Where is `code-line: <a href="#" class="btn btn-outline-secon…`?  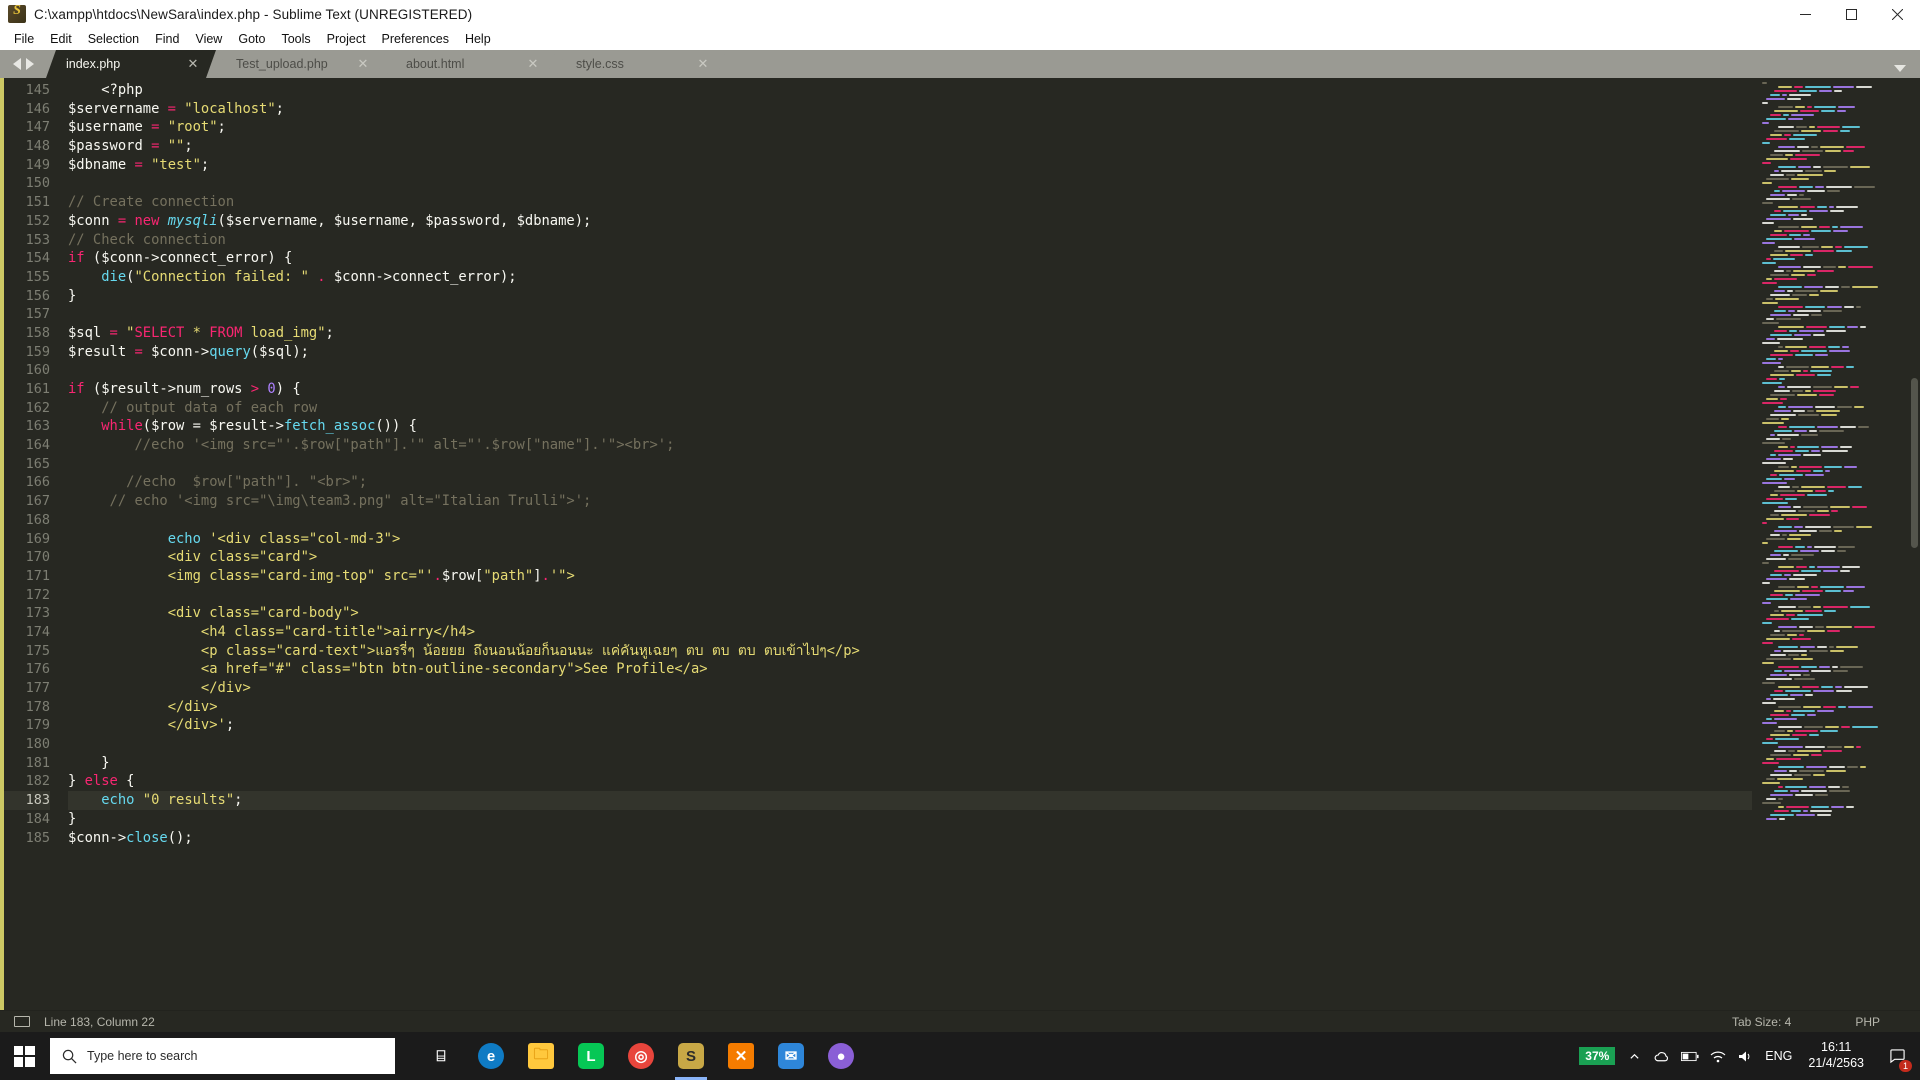 code-line: <a href="#" class="btn btn-outline-secon… is located at coordinates (910, 669).